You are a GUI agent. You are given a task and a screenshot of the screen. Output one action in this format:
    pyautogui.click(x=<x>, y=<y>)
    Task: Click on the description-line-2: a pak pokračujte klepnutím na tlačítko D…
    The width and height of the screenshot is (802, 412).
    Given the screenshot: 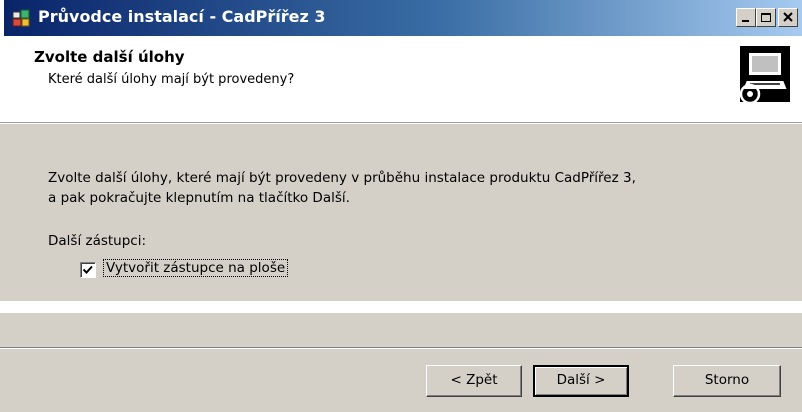 What is the action you would take?
    pyautogui.click(x=199, y=198)
    